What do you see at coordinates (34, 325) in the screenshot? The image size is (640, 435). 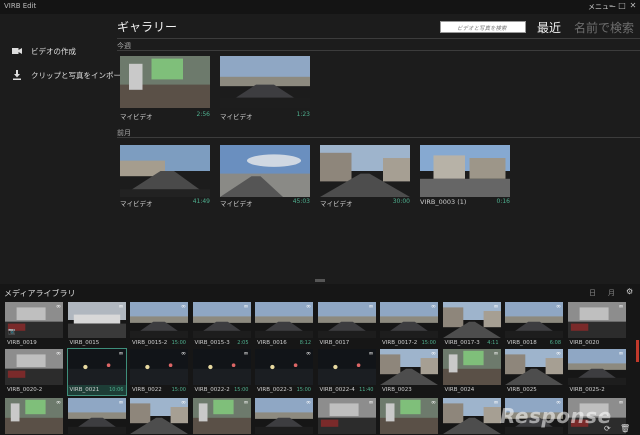 I see `media-tile: ∞ 📷 VIRB_0019` at bounding box center [34, 325].